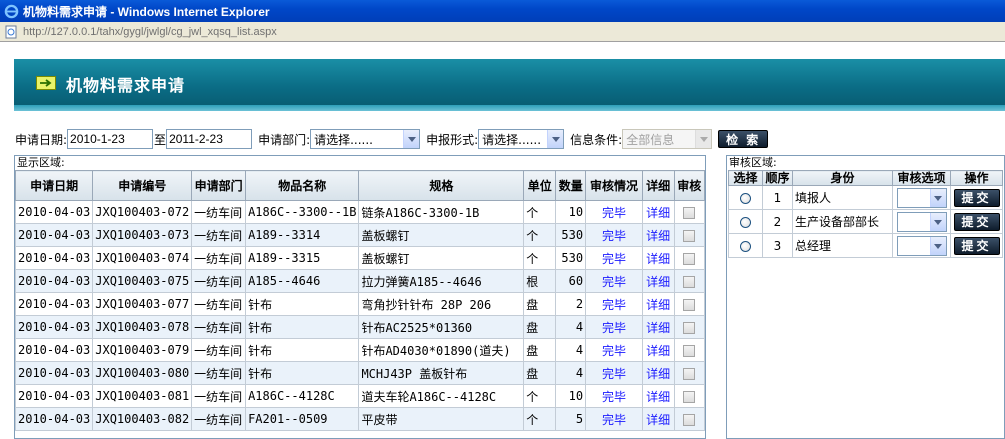 This screenshot has height=439, width=1005. What do you see at coordinates (777, 221) in the screenshot?
I see `cell-order: 2` at bounding box center [777, 221].